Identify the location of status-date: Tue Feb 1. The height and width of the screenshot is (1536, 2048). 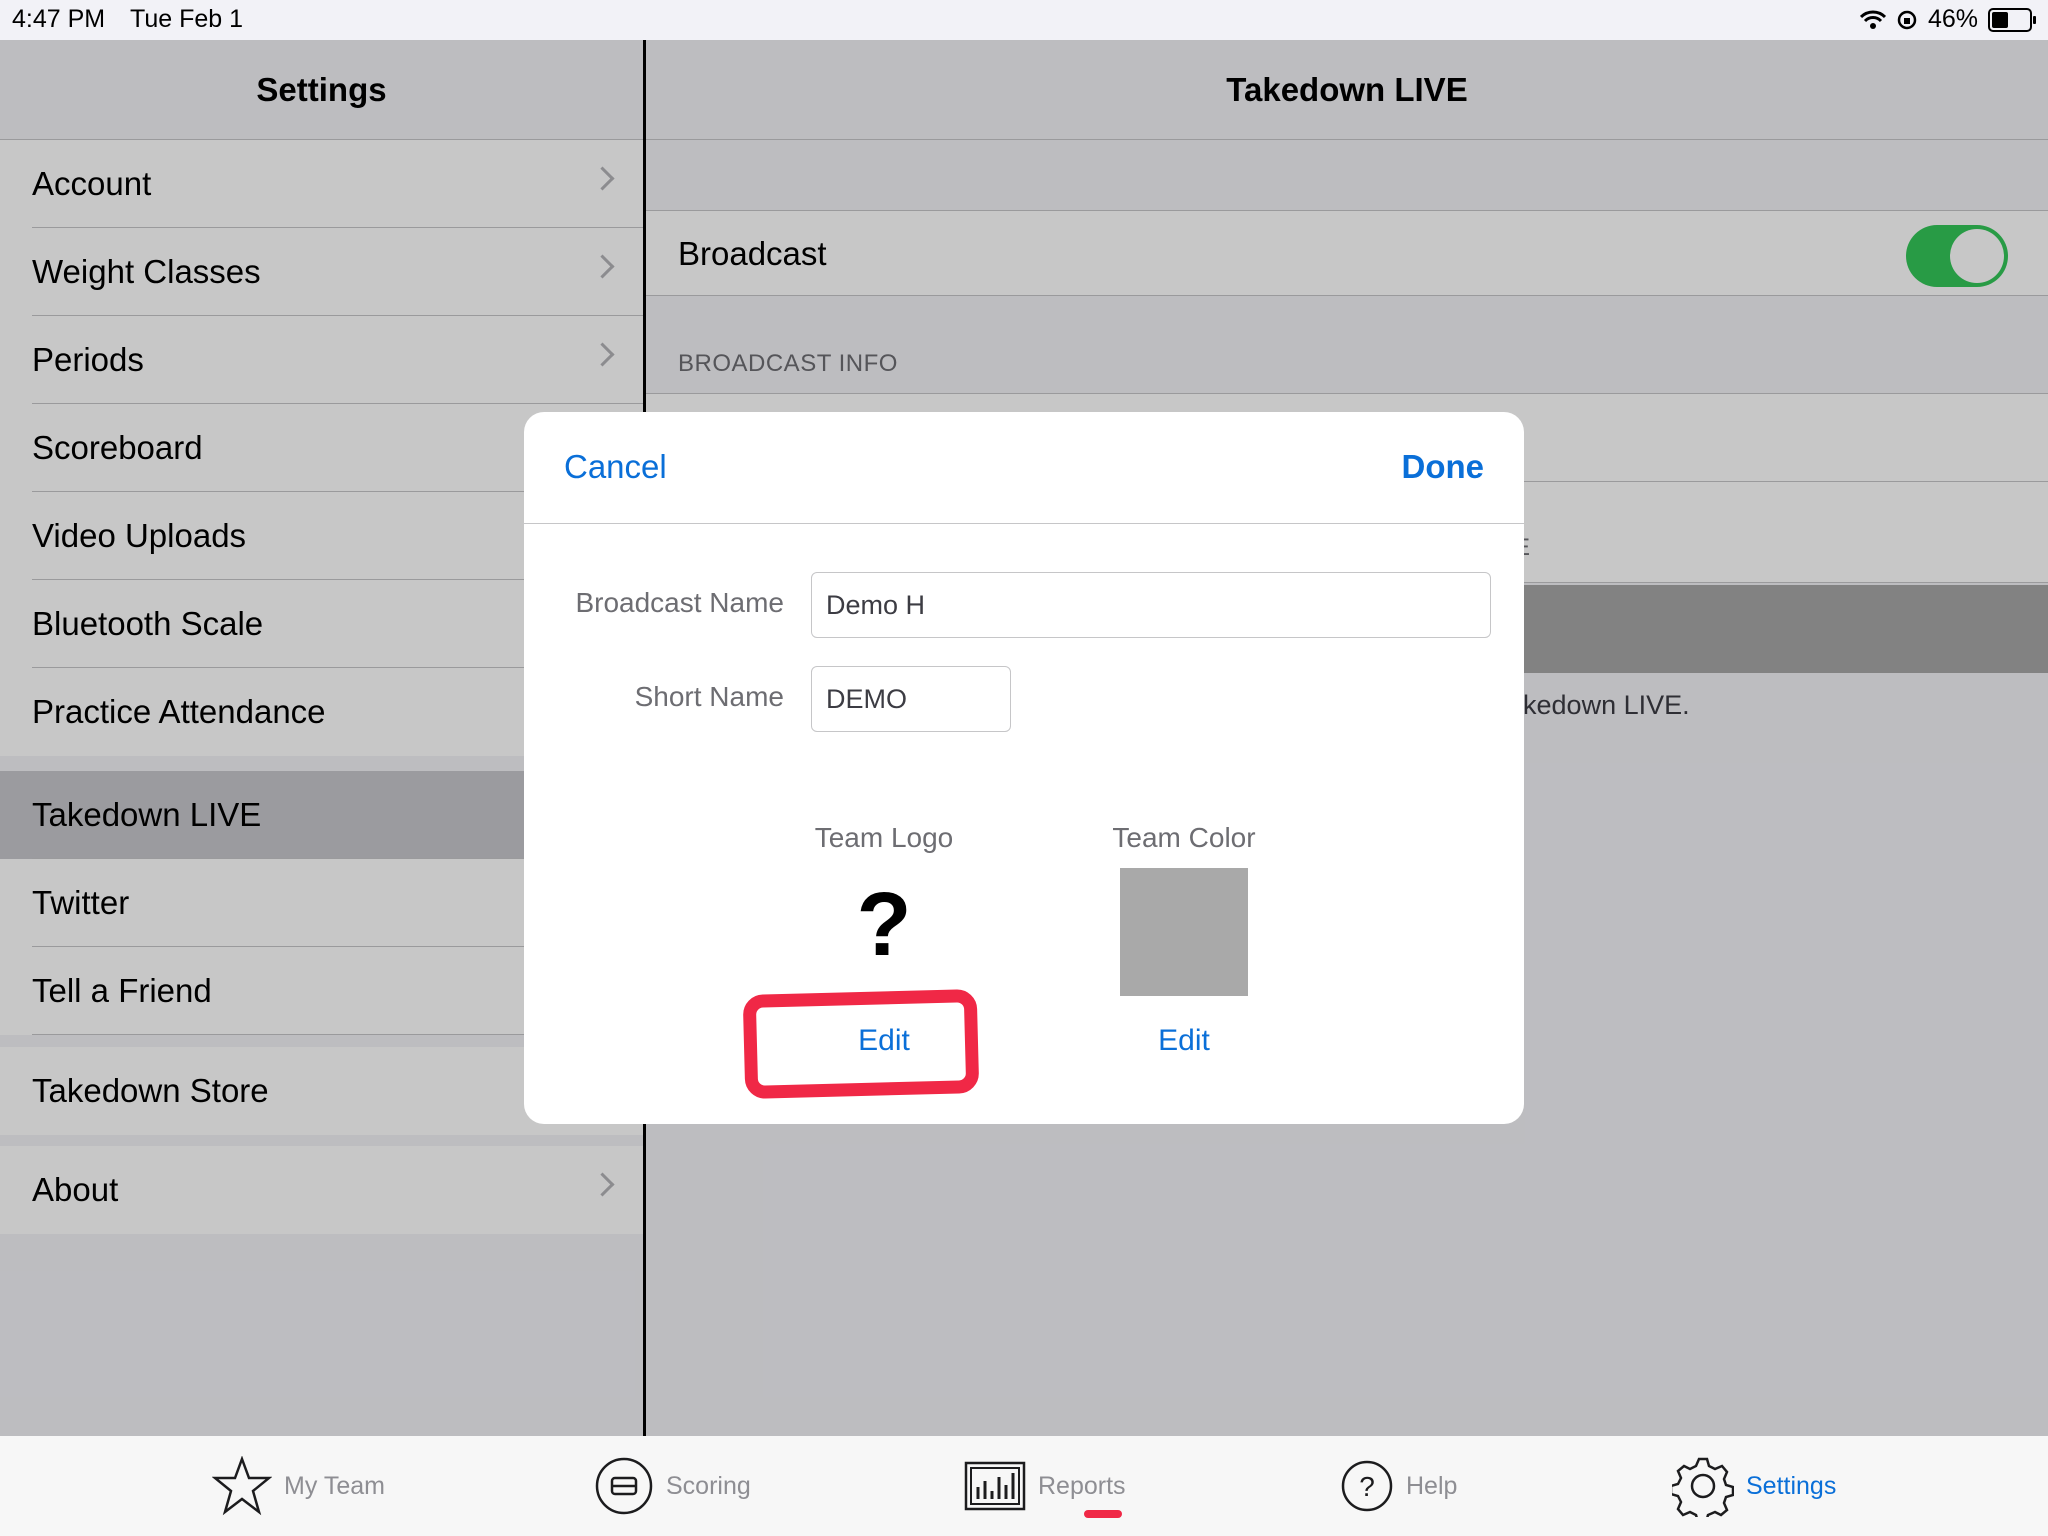
(187, 19).